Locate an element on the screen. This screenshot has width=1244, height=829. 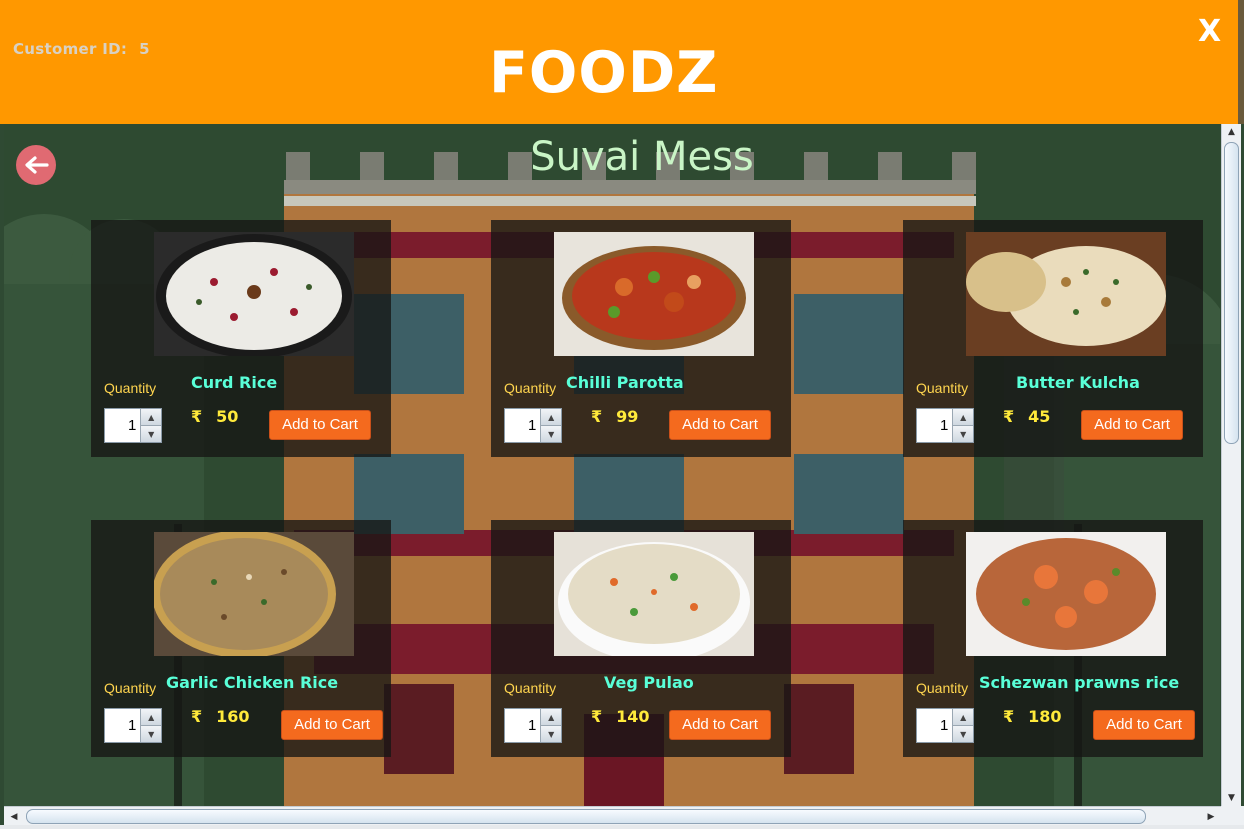
price-value: 180 is located at coordinates (1045, 716).